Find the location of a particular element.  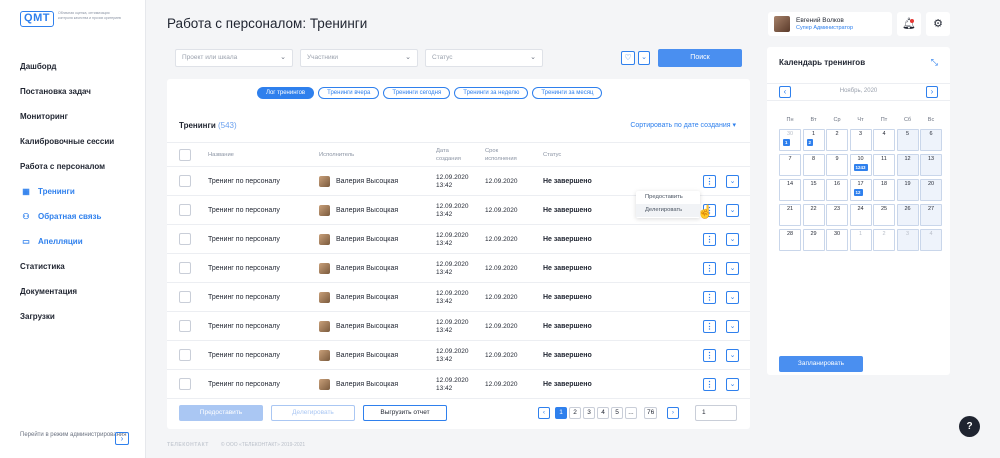

page-button: 3 is located at coordinates (589, 413).